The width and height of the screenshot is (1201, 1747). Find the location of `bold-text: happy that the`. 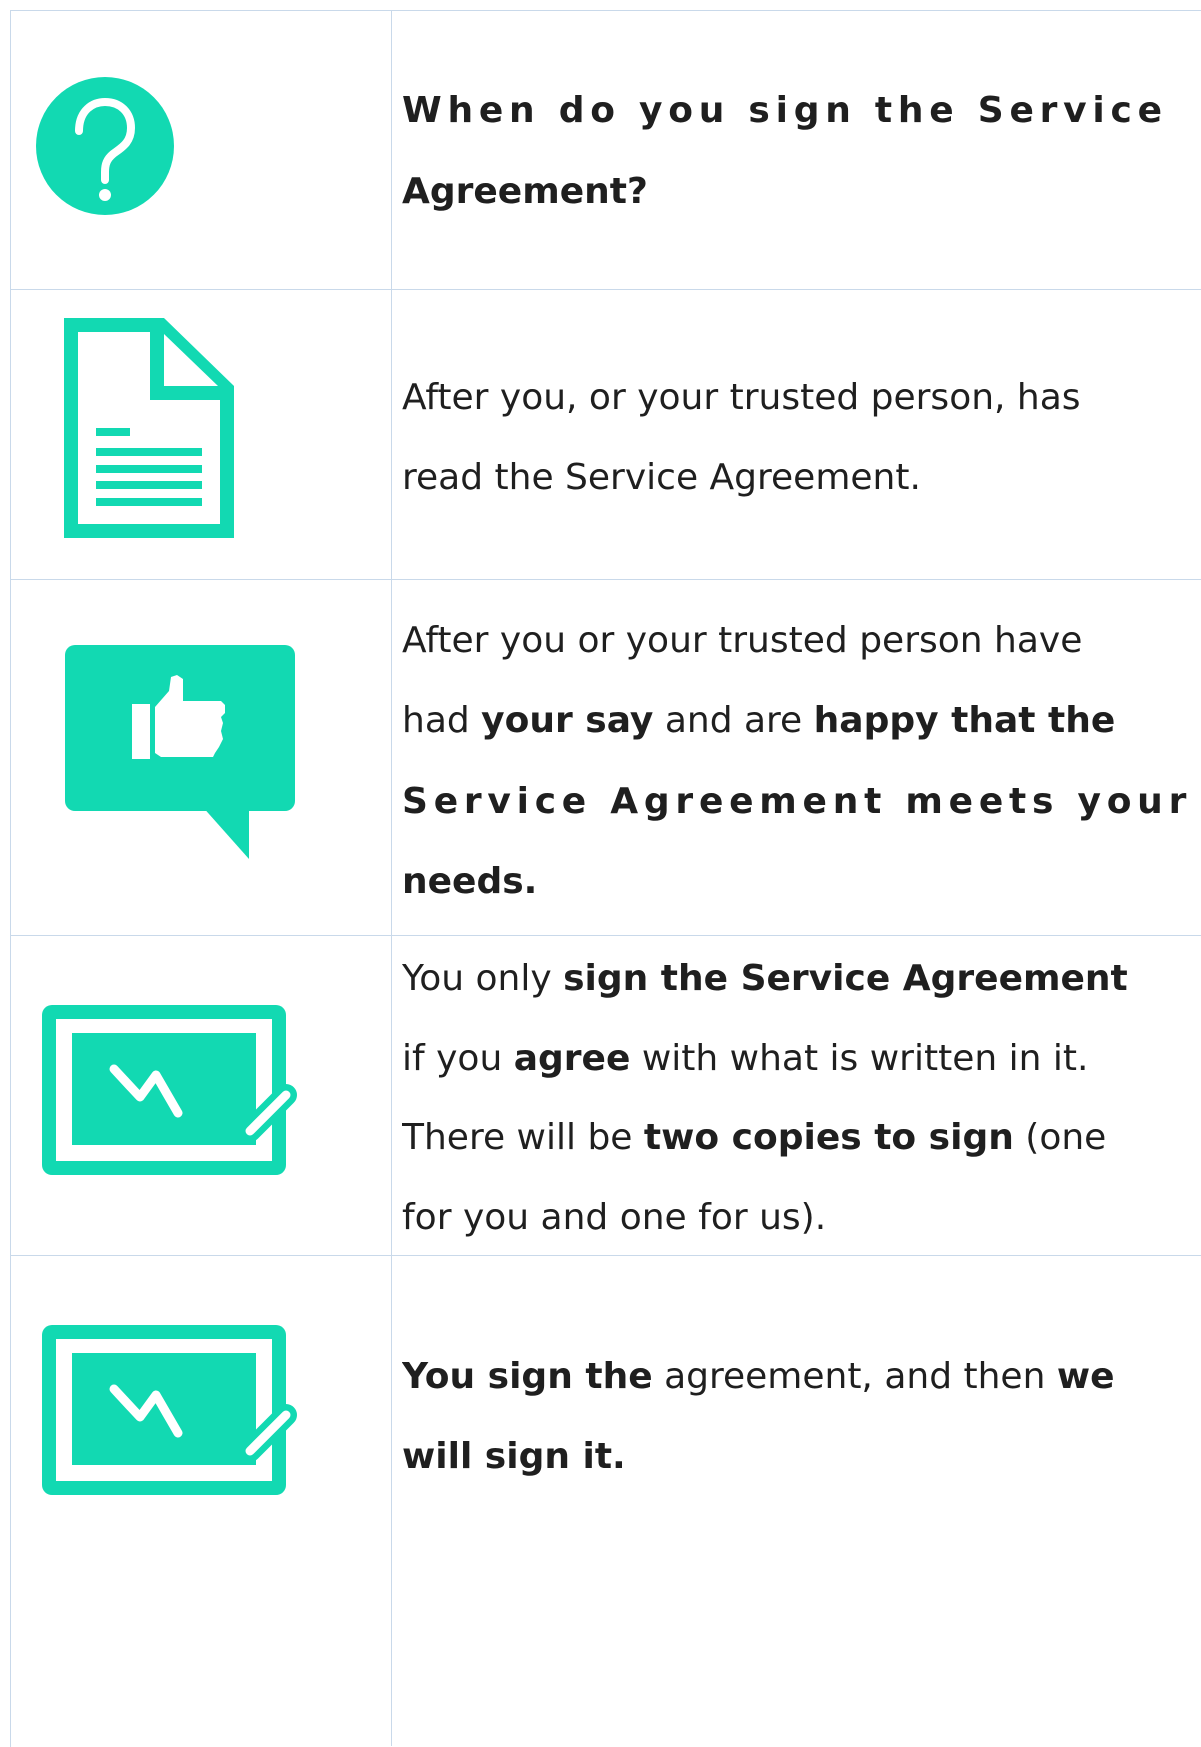

bold-text: happy that the is located at coordinates (964, 720).